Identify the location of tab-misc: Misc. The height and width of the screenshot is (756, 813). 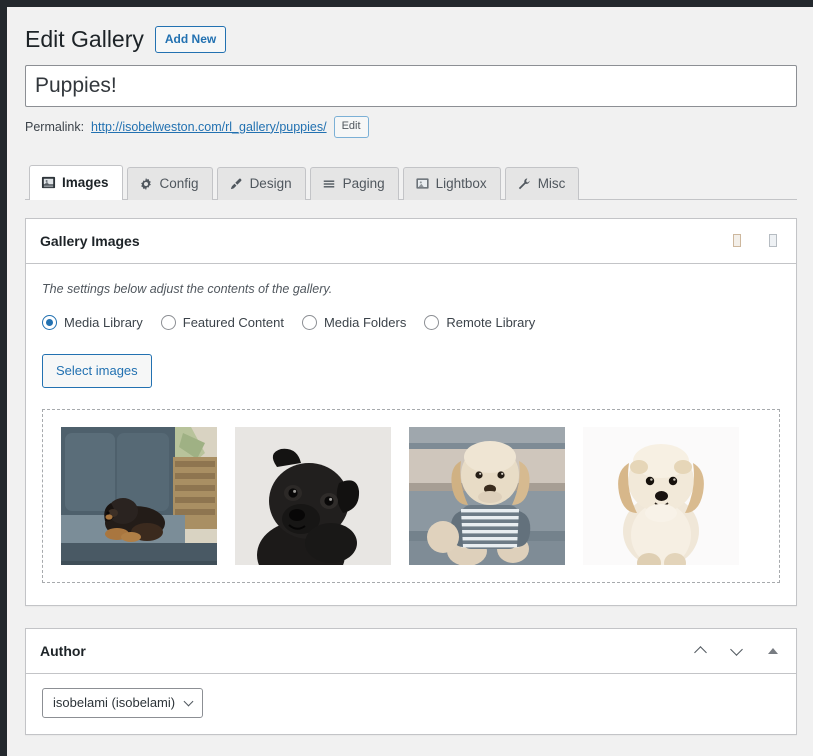
(542, 183).